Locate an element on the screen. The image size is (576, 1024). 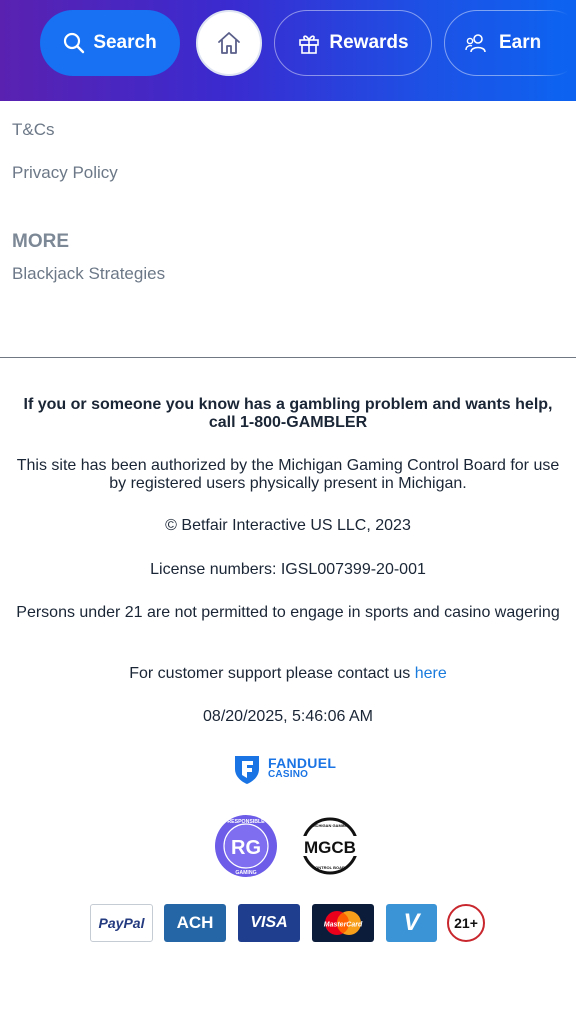
visa-label: VISA is located at coordinates (269, 922).